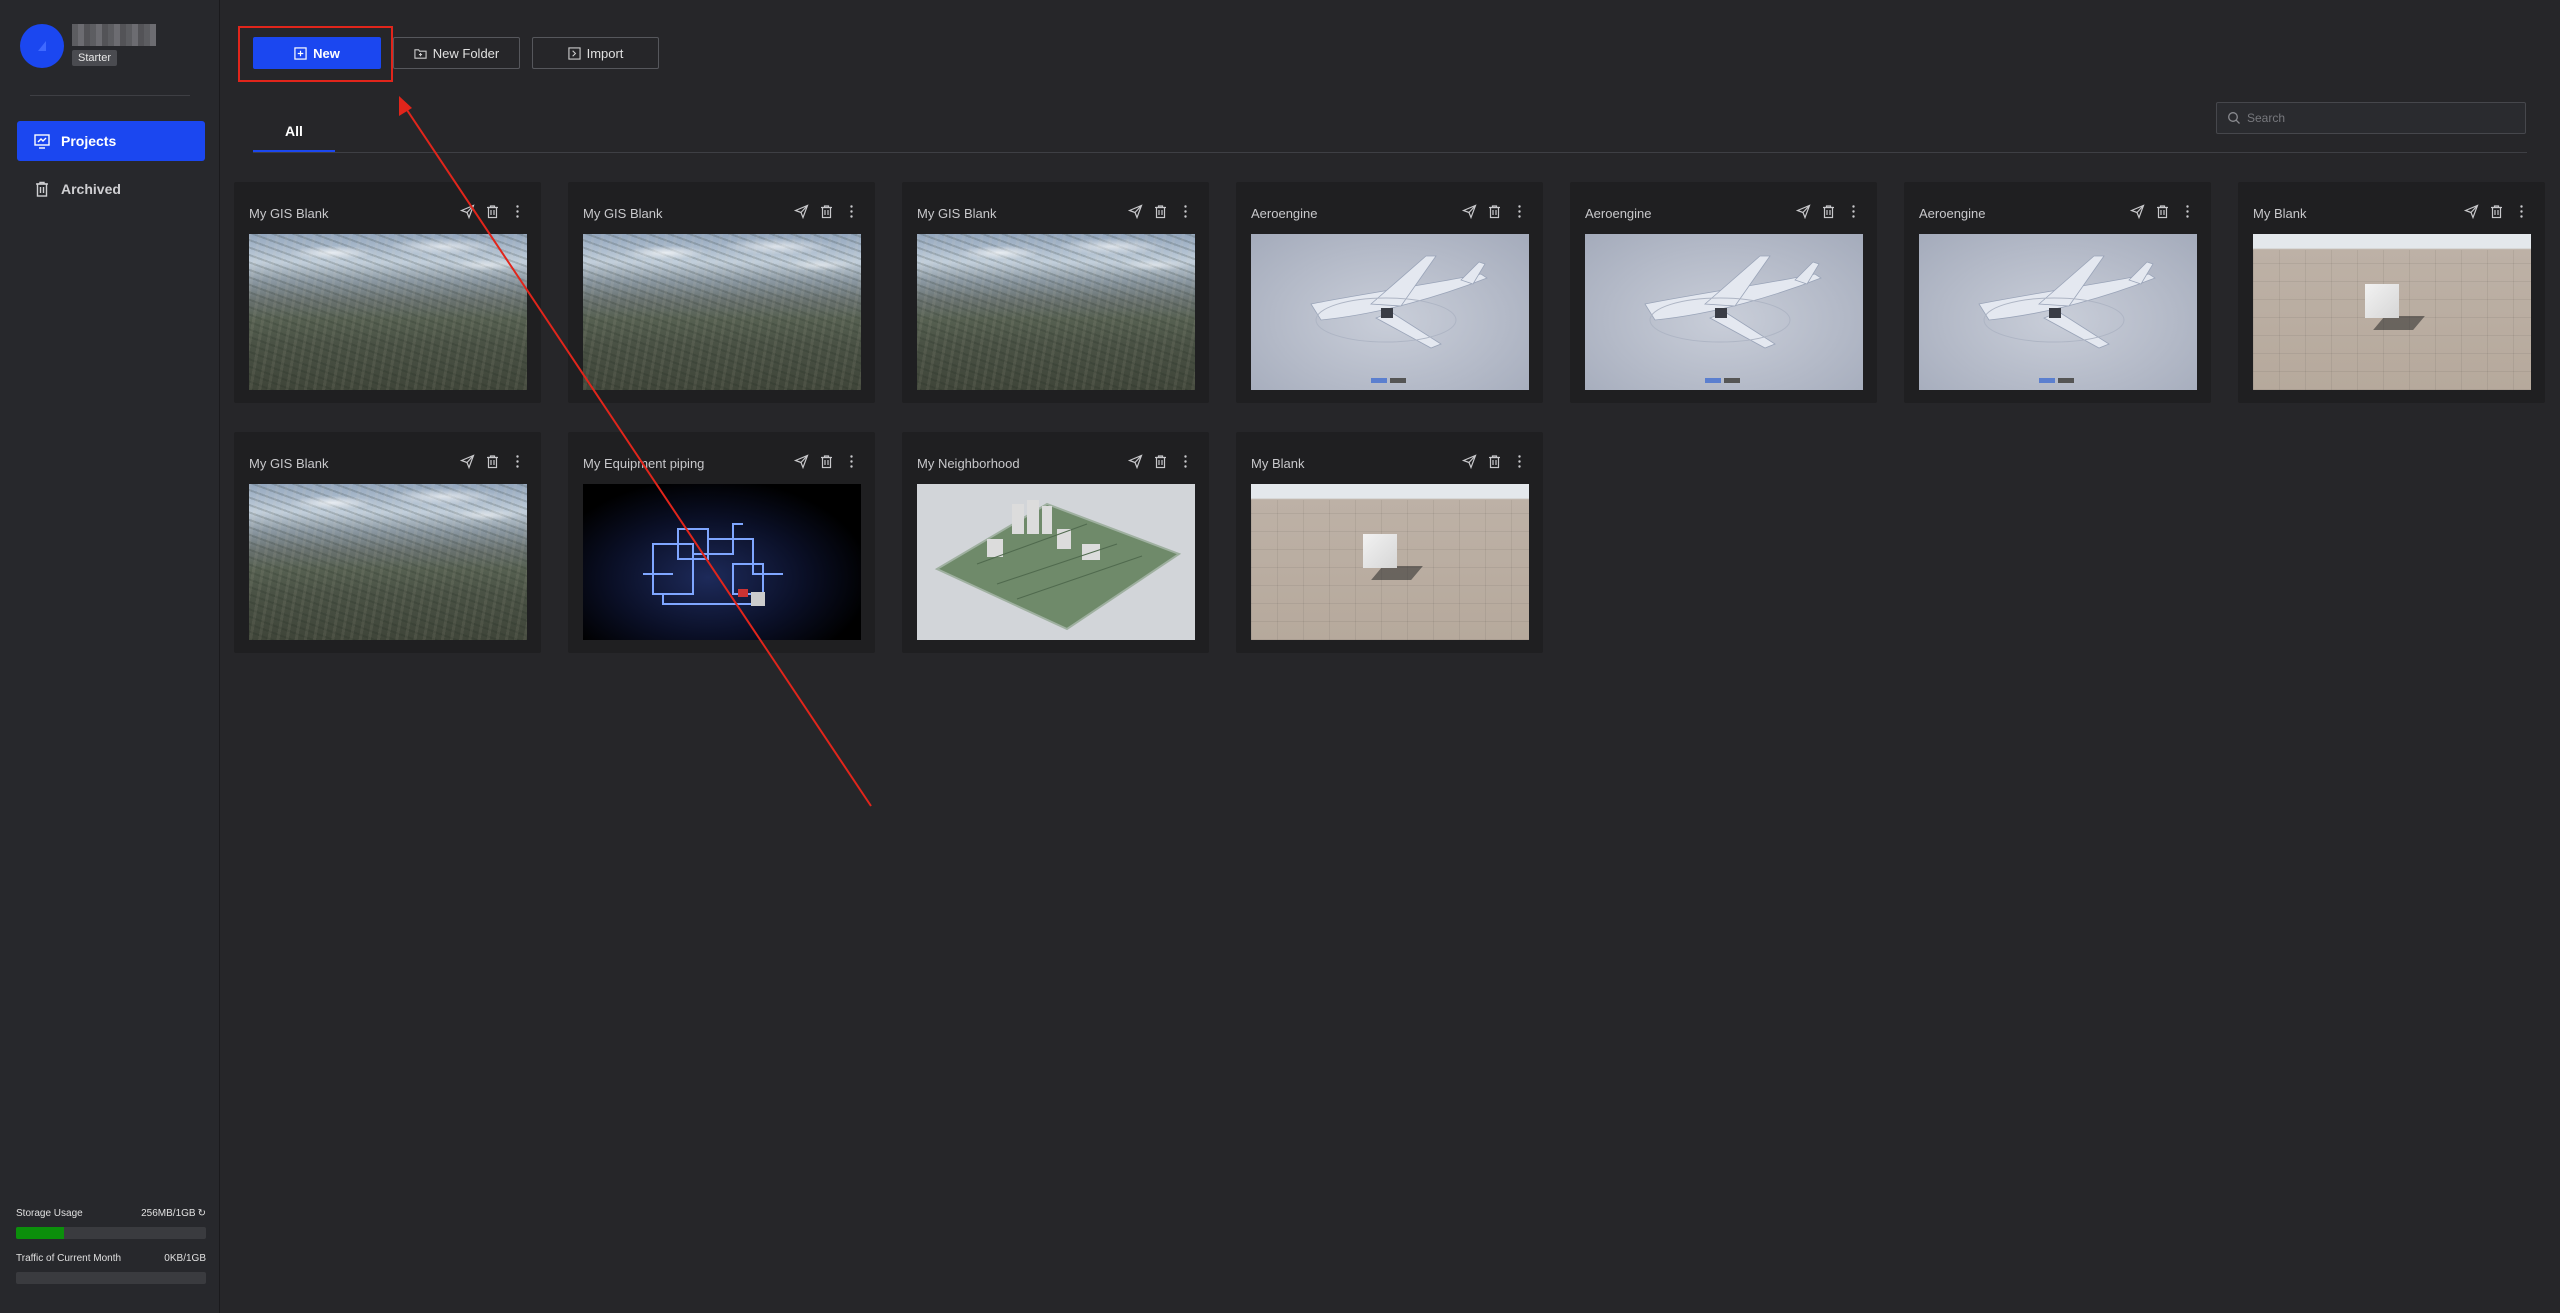 The width and height of the screenshot is (2560, 1313). I want to click on storage-value: 256MB/1GB, so click(168, 1213).